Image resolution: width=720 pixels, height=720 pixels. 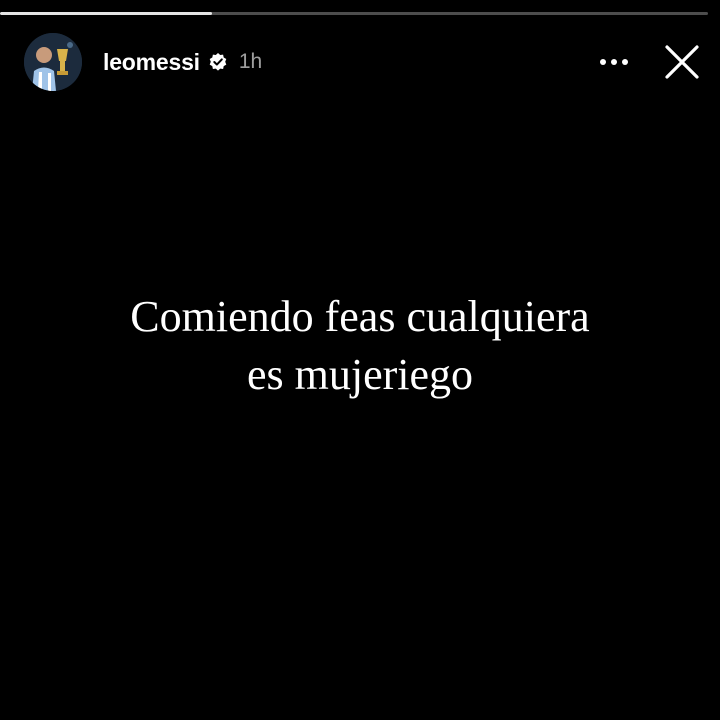 What do you see at coordinates (218, 62) in the screenshot?
I see `verified-badge-icon` at bounding box center [218, 62].